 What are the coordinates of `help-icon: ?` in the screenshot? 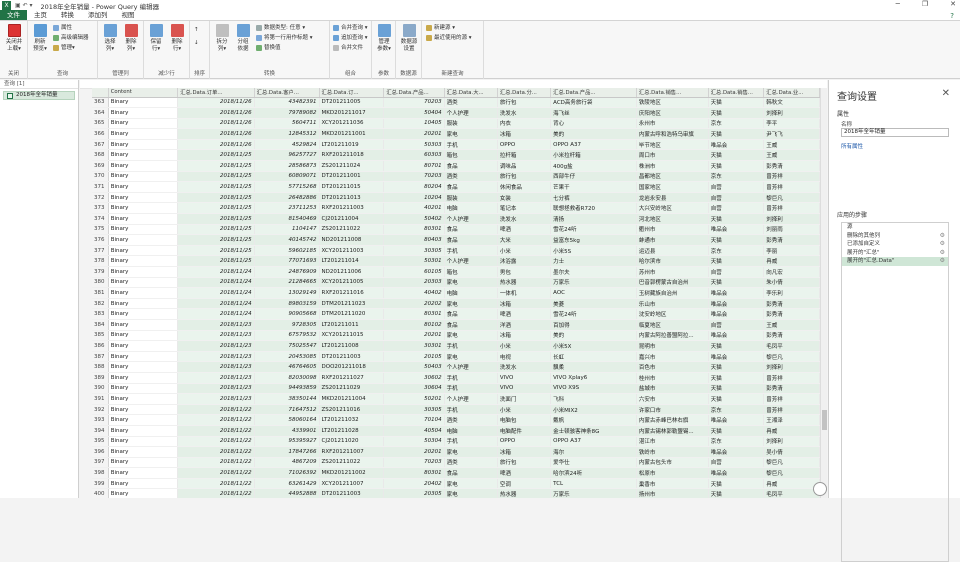 It's located at (952, 16).